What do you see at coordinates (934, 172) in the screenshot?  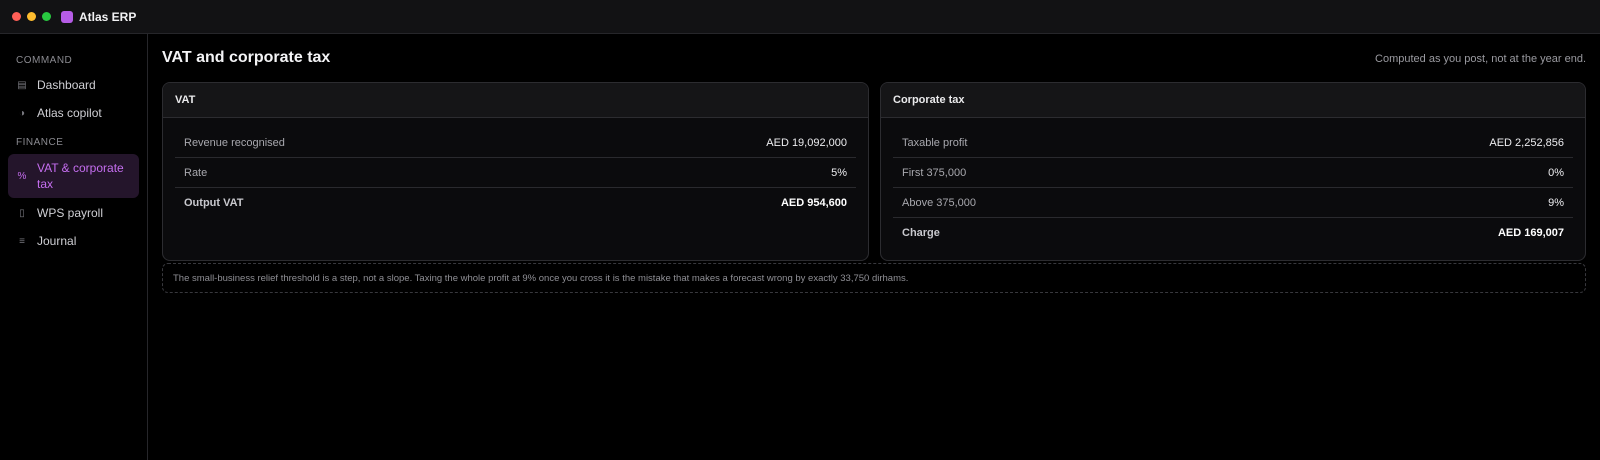 I see `row-label: First 375,000` at bounding box center [934, 172].